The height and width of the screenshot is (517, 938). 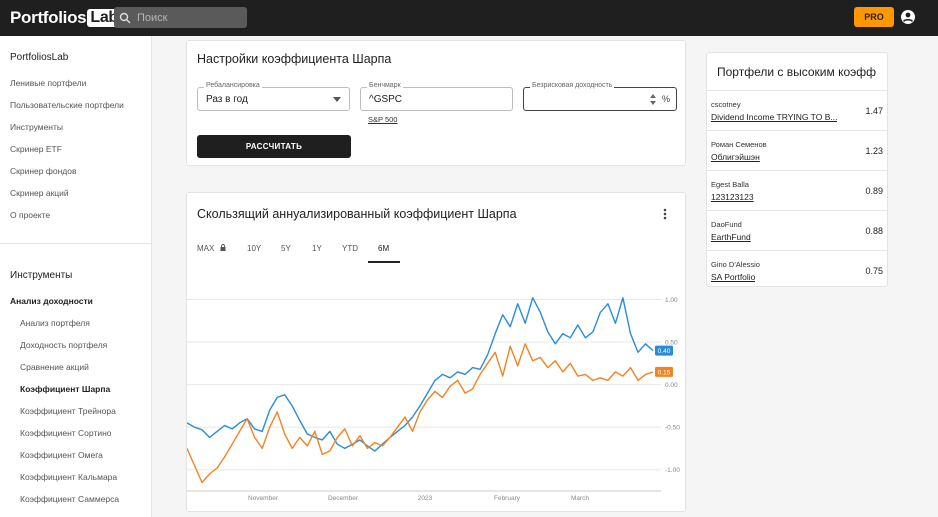 I want to click on portfolio-row: Egest Balla 123123123 0.89, so click(x=797, y=190).